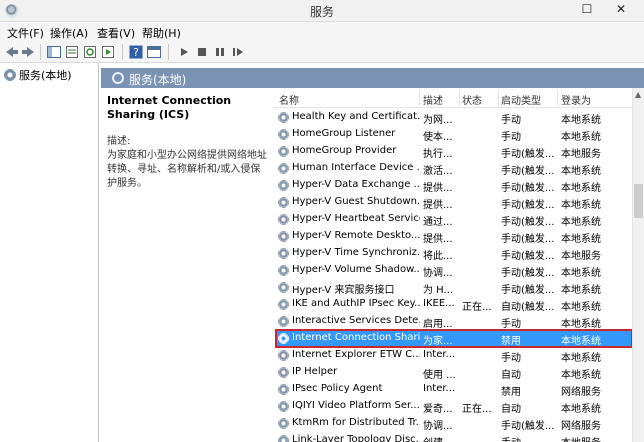 The height and width of the screenshot is (442, 644). I want to click on tree-item-services-local: 服务(本地), so click(38, 75).